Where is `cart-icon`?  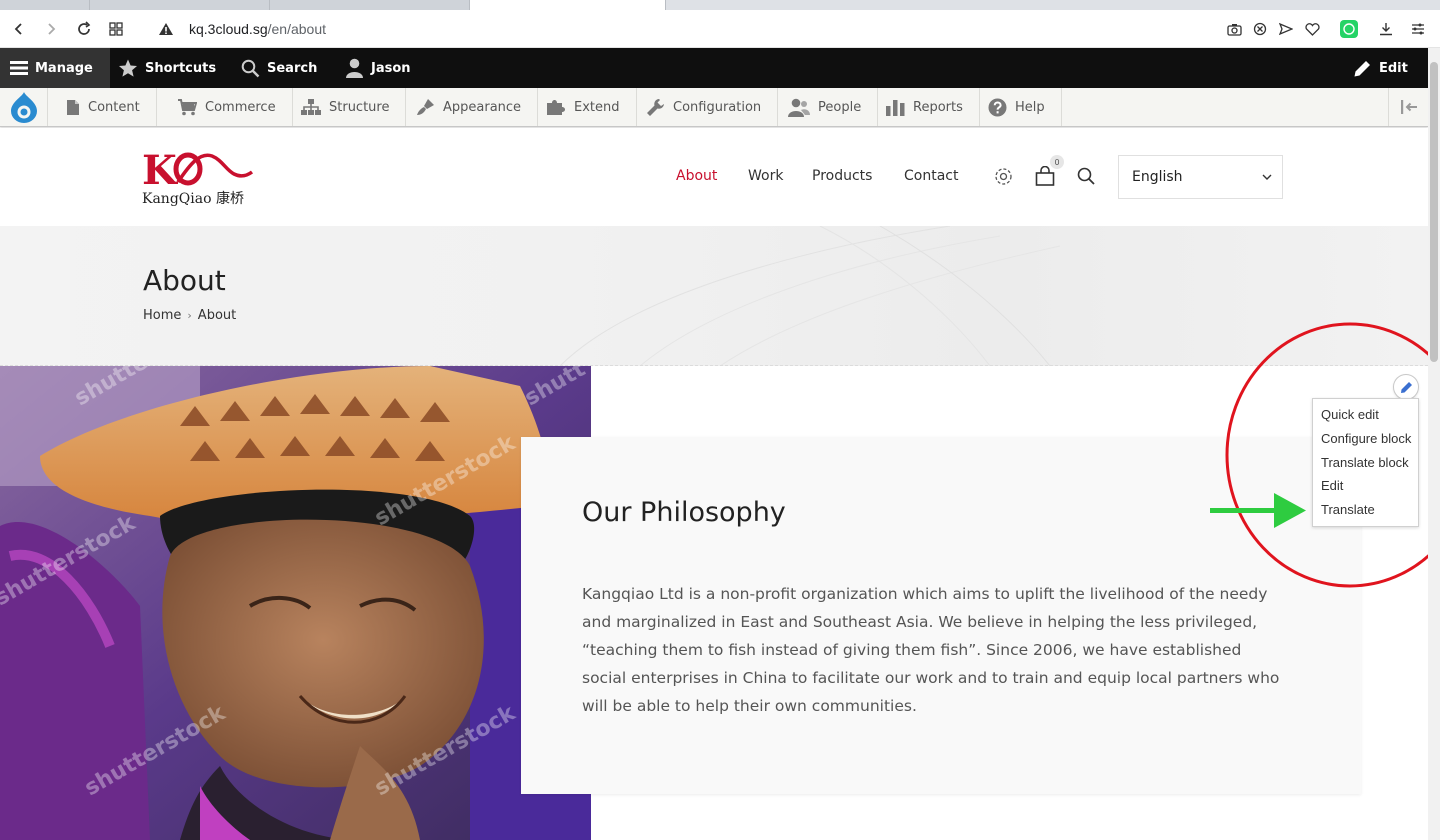 cart-icon is located at coordinates (187, 106).